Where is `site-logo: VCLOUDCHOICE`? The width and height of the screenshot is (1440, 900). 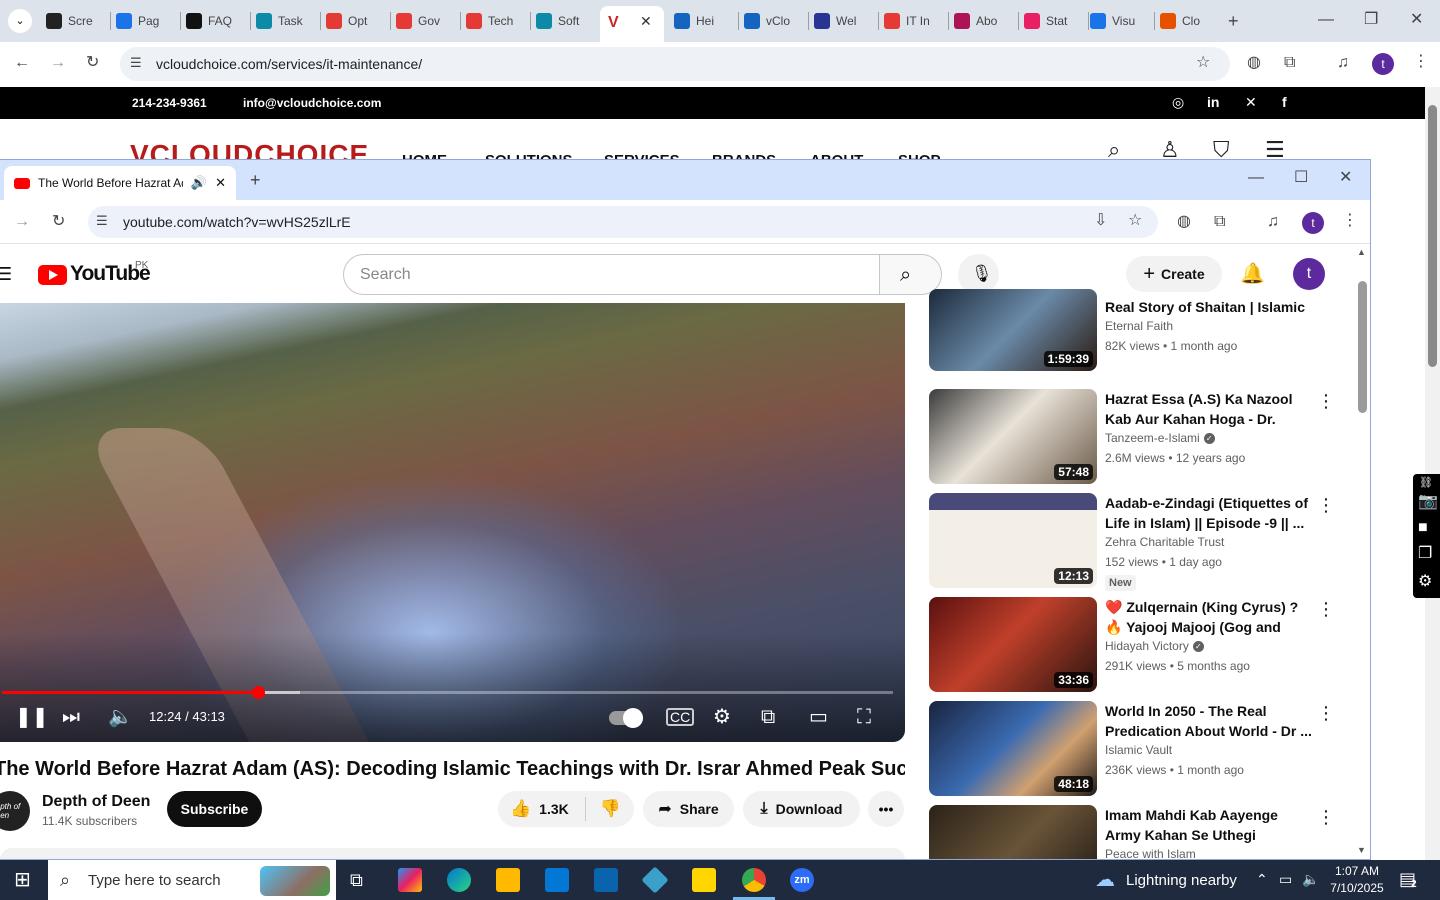 site-logo: VCLOUDCHOICE is located at coordinates (249, 149).